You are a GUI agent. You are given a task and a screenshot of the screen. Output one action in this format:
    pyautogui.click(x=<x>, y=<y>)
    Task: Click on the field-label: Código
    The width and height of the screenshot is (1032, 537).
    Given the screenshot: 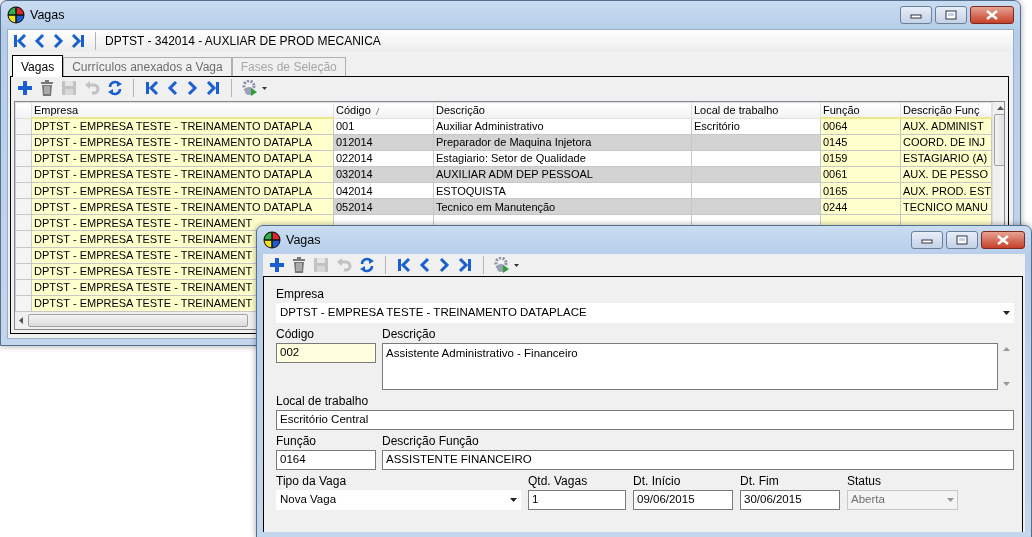 What is the action you would take?
    pyautogui.click(x=296, y=334)
    